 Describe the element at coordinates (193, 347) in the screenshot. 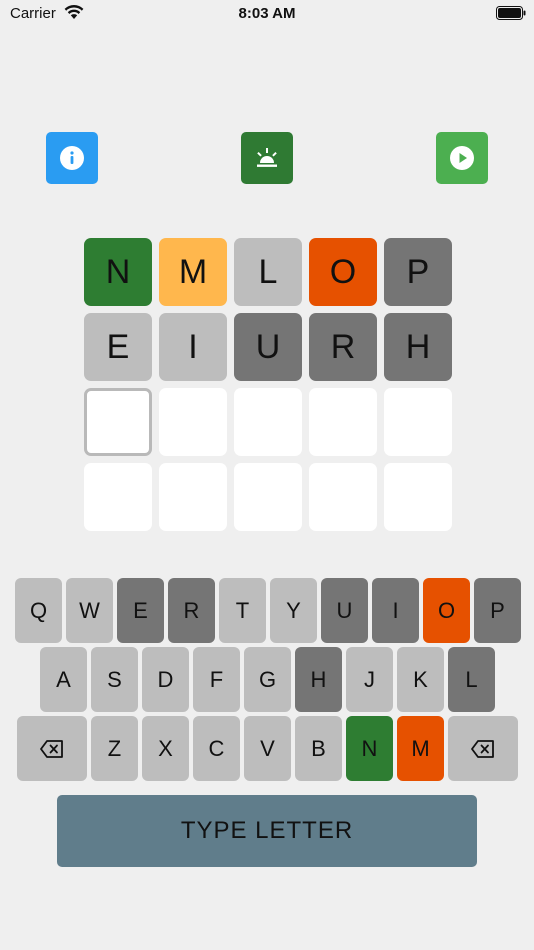

I see `board-tile: I` at that location.